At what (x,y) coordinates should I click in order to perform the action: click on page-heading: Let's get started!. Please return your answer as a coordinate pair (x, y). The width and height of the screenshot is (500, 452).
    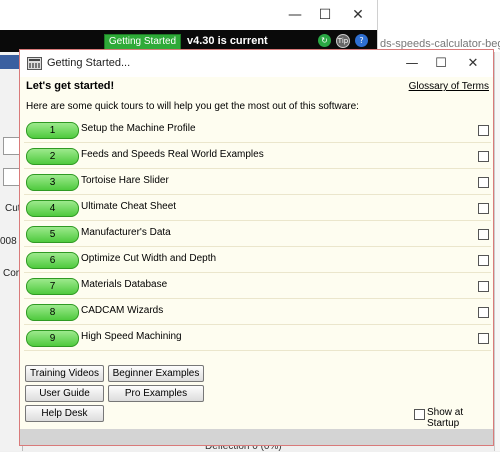
    Looking at the image, I should click on (70, 86).